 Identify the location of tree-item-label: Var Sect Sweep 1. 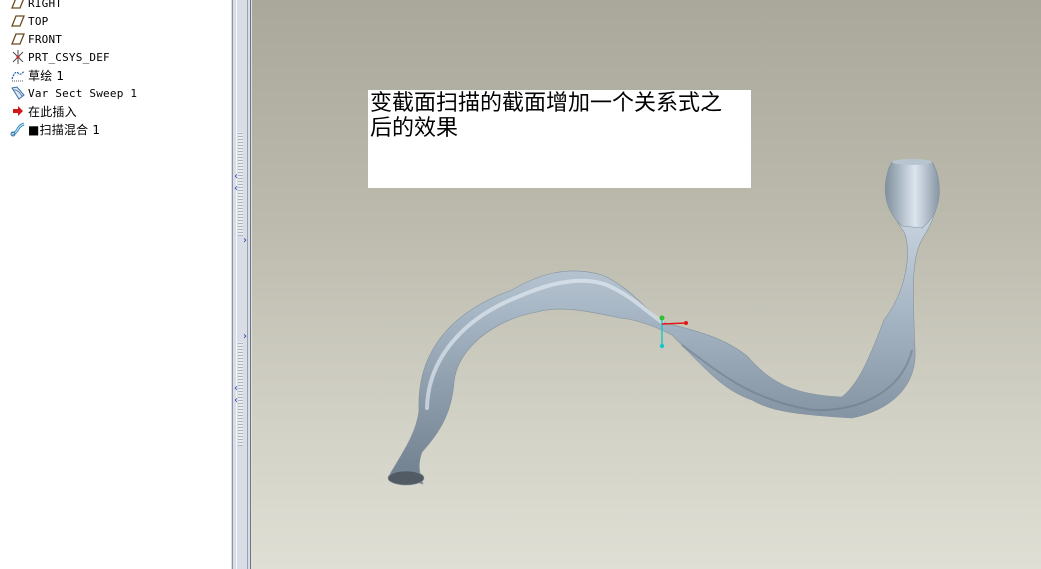
(83, 93).